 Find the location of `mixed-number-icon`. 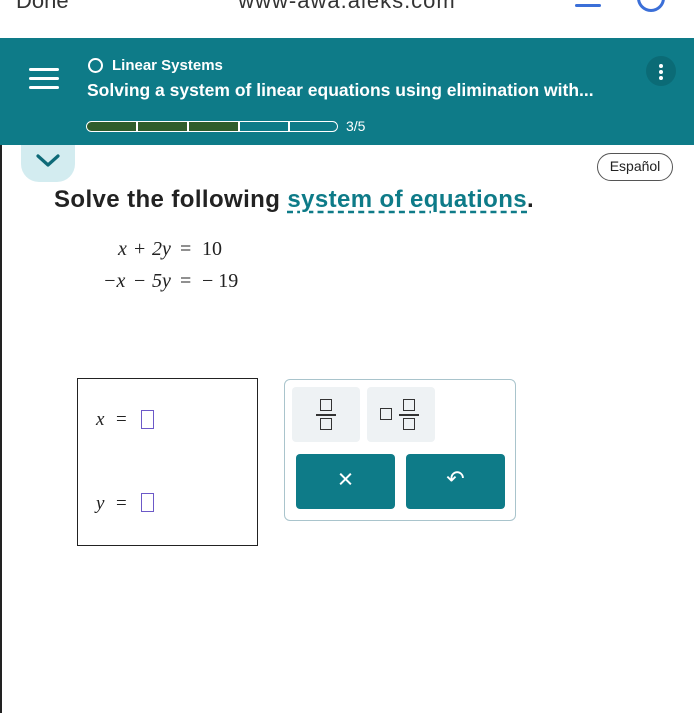

mixed-number-icon is located at coordinates (401, 414).